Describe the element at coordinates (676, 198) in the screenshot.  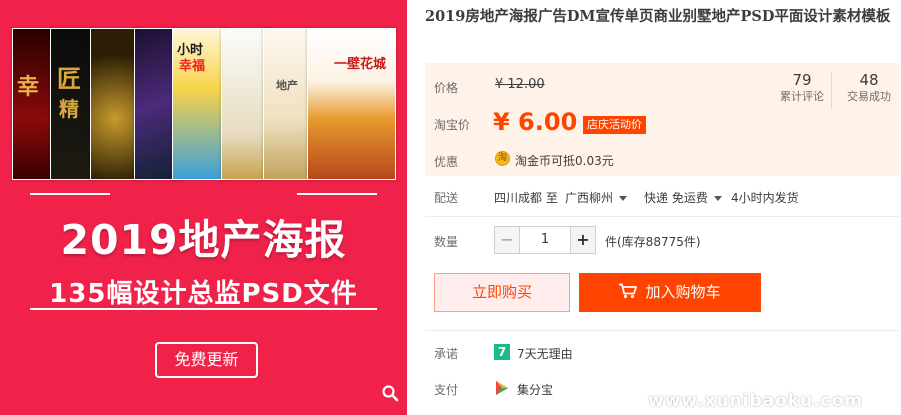
I see `ship-method-value: 快递 免运费` at that location.